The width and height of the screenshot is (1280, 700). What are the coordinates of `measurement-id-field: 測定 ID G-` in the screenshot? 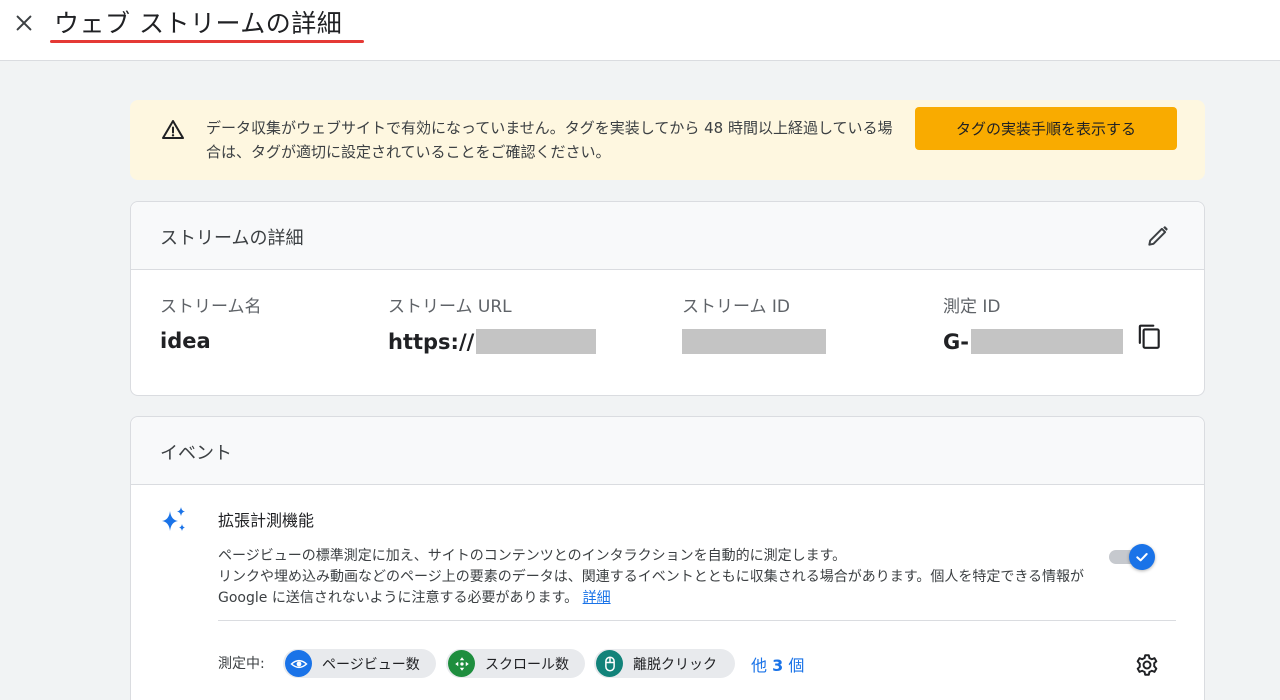 It's located at (1033, 323).